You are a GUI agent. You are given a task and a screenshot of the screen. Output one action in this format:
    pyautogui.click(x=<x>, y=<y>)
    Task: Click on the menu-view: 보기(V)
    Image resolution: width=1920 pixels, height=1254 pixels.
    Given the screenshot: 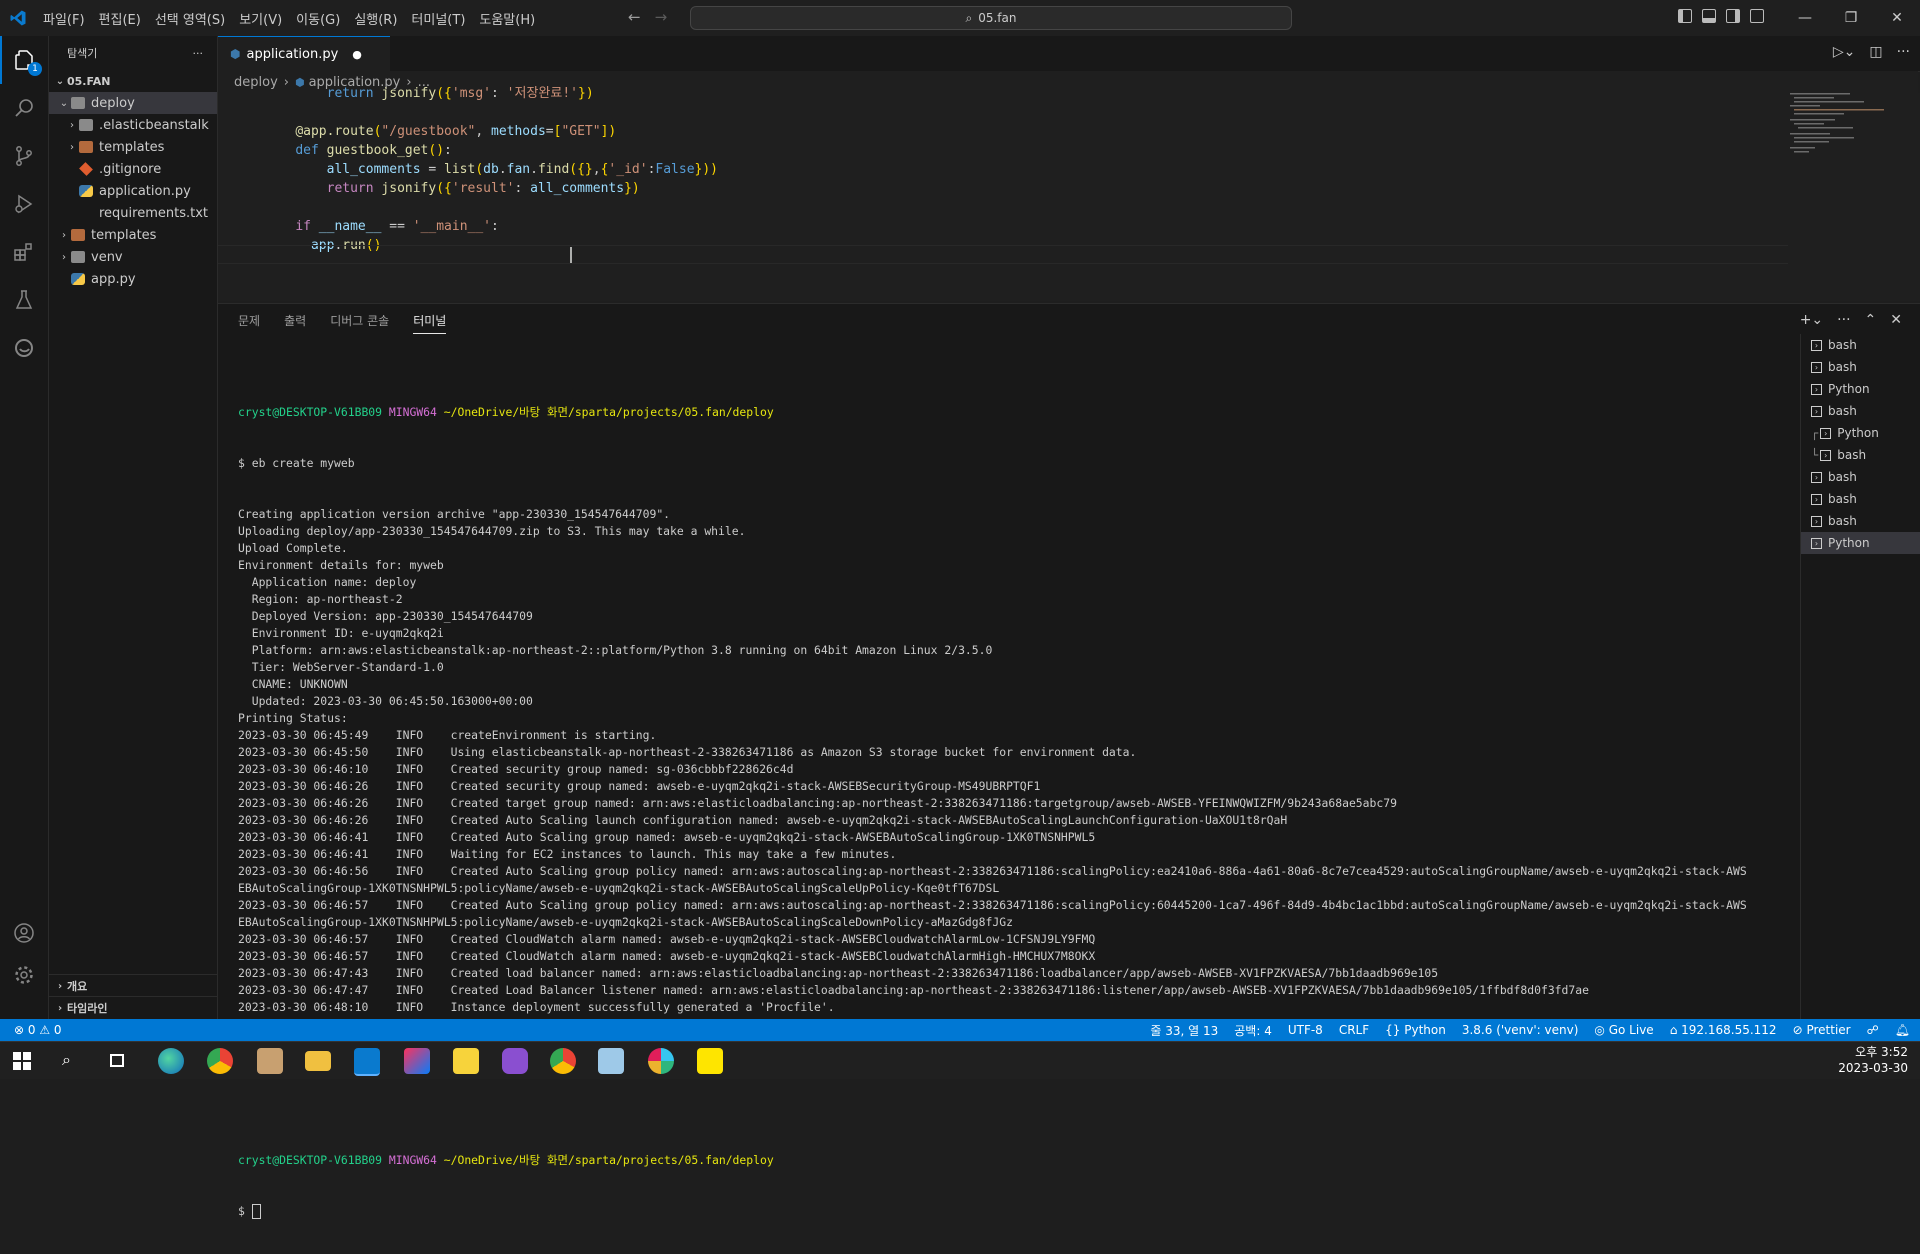 What is the action you would take?
    pyautogui.click(x=260, y=18)
    